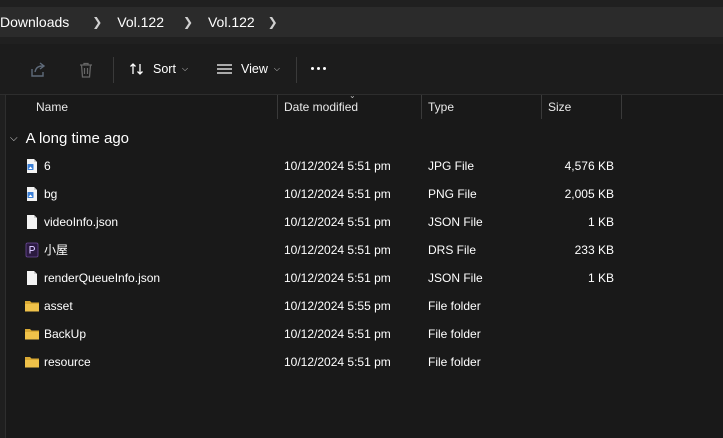 This screenshot has width=723, height=438. I want to click on file-name: 6, so click(47, 166).